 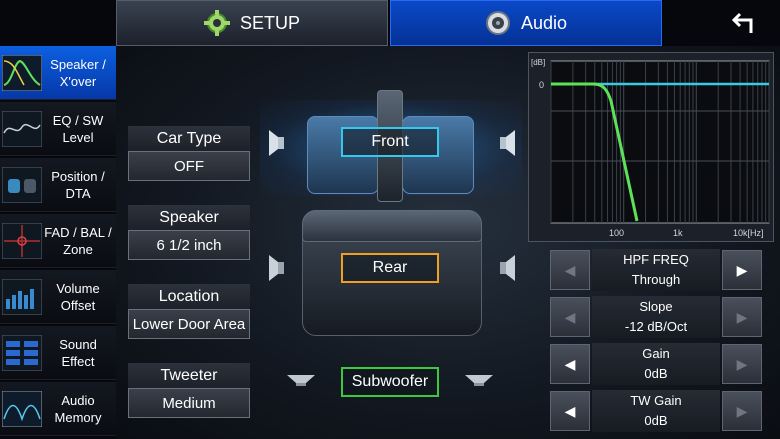 What do you see at coordinates (189, 218) in the screenshot?
I see `speaker-label: Speaker` at bounding box center [189, 218].